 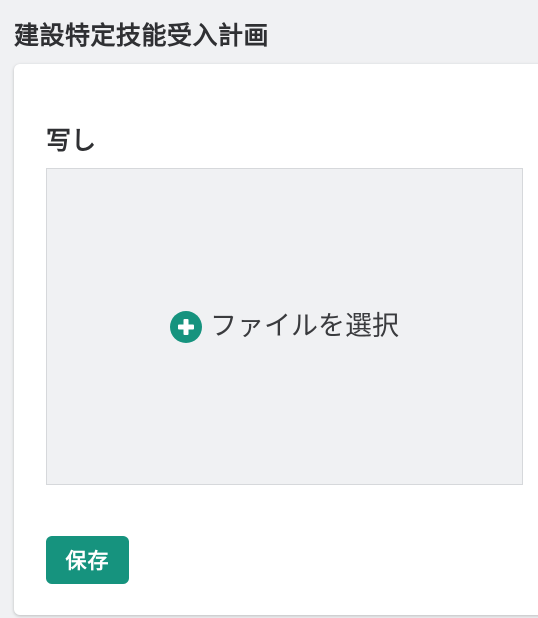 What do you see at coordinates (142, 35) in the screenshot?
I see `page-title: 建設特定技能受入計画` at bounding box center [142, 35].